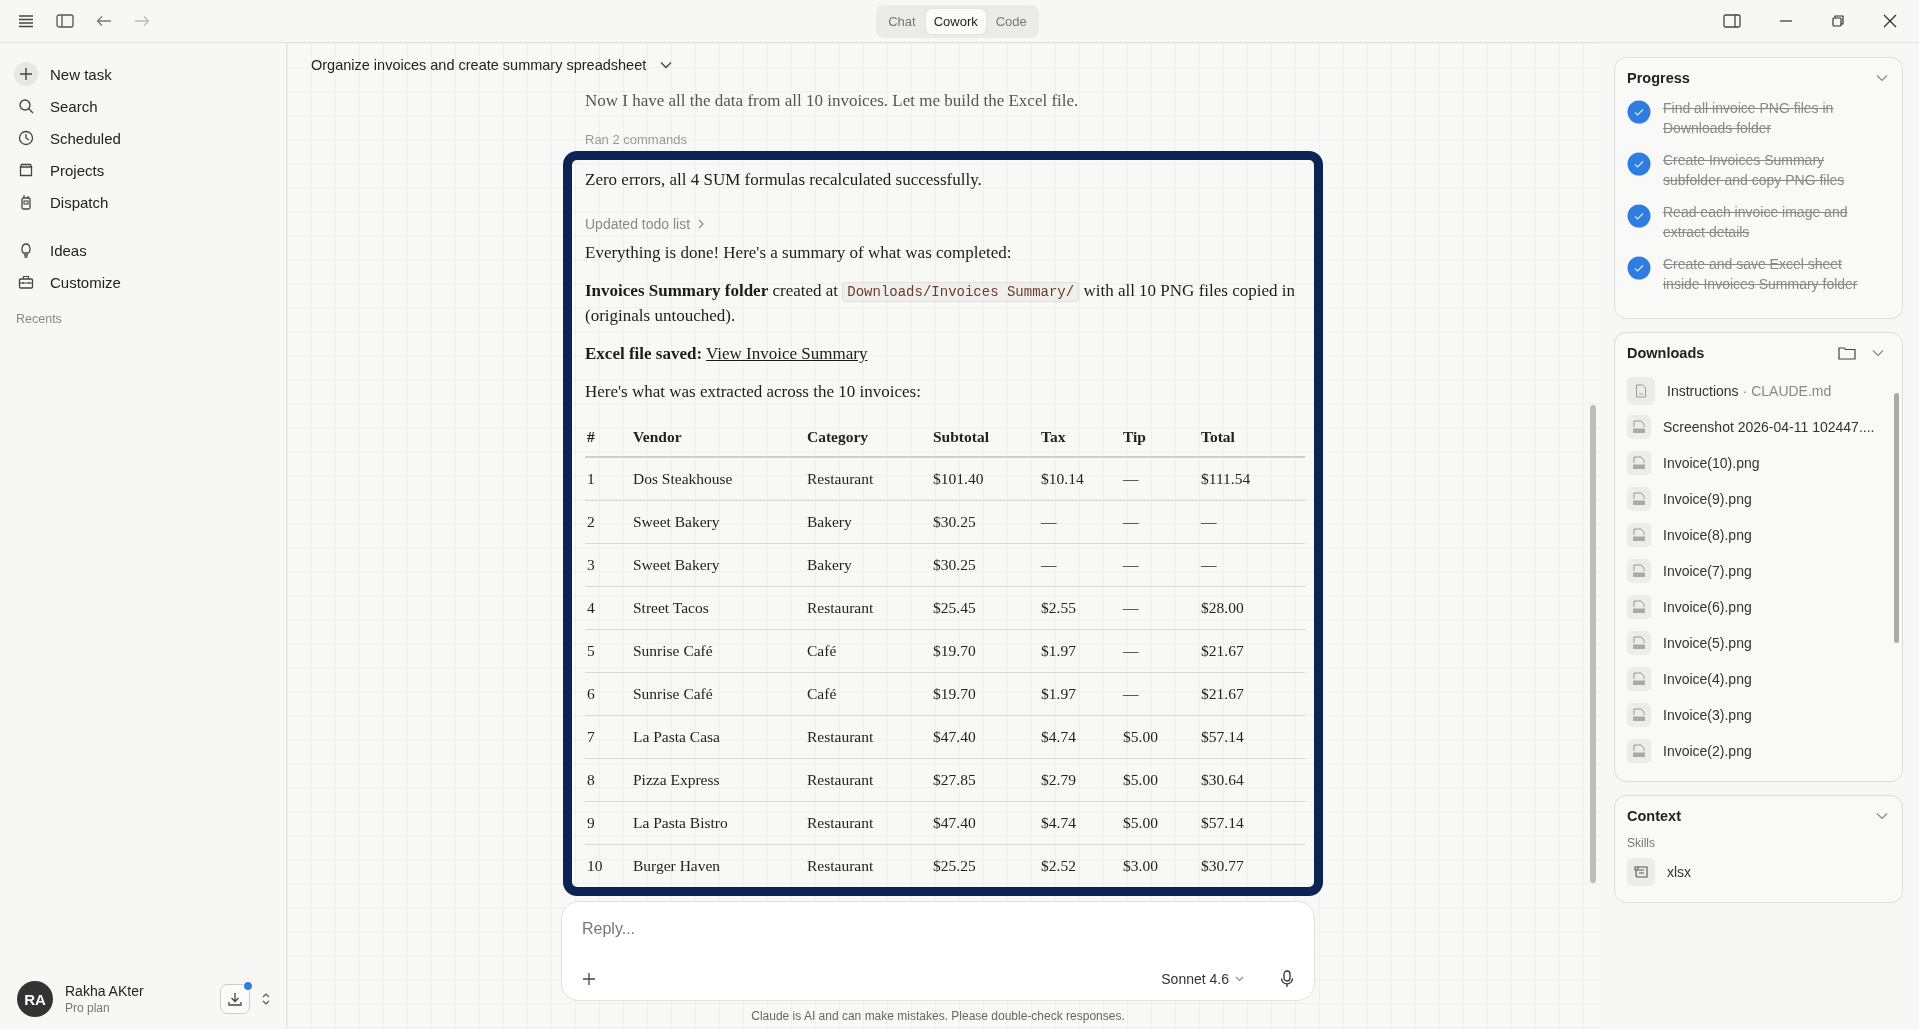 This screenshot has width=1919, height=1029. I want to click on toolbox-icon, so click(26, 282).